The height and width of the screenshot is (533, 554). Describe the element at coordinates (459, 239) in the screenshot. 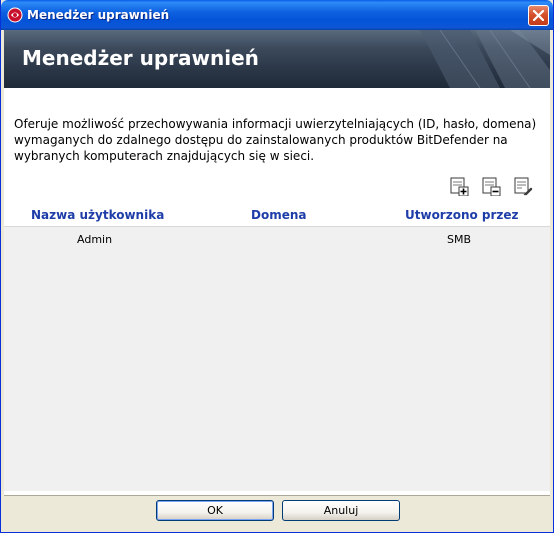

I see `cell-created-by: SMB` at that location.